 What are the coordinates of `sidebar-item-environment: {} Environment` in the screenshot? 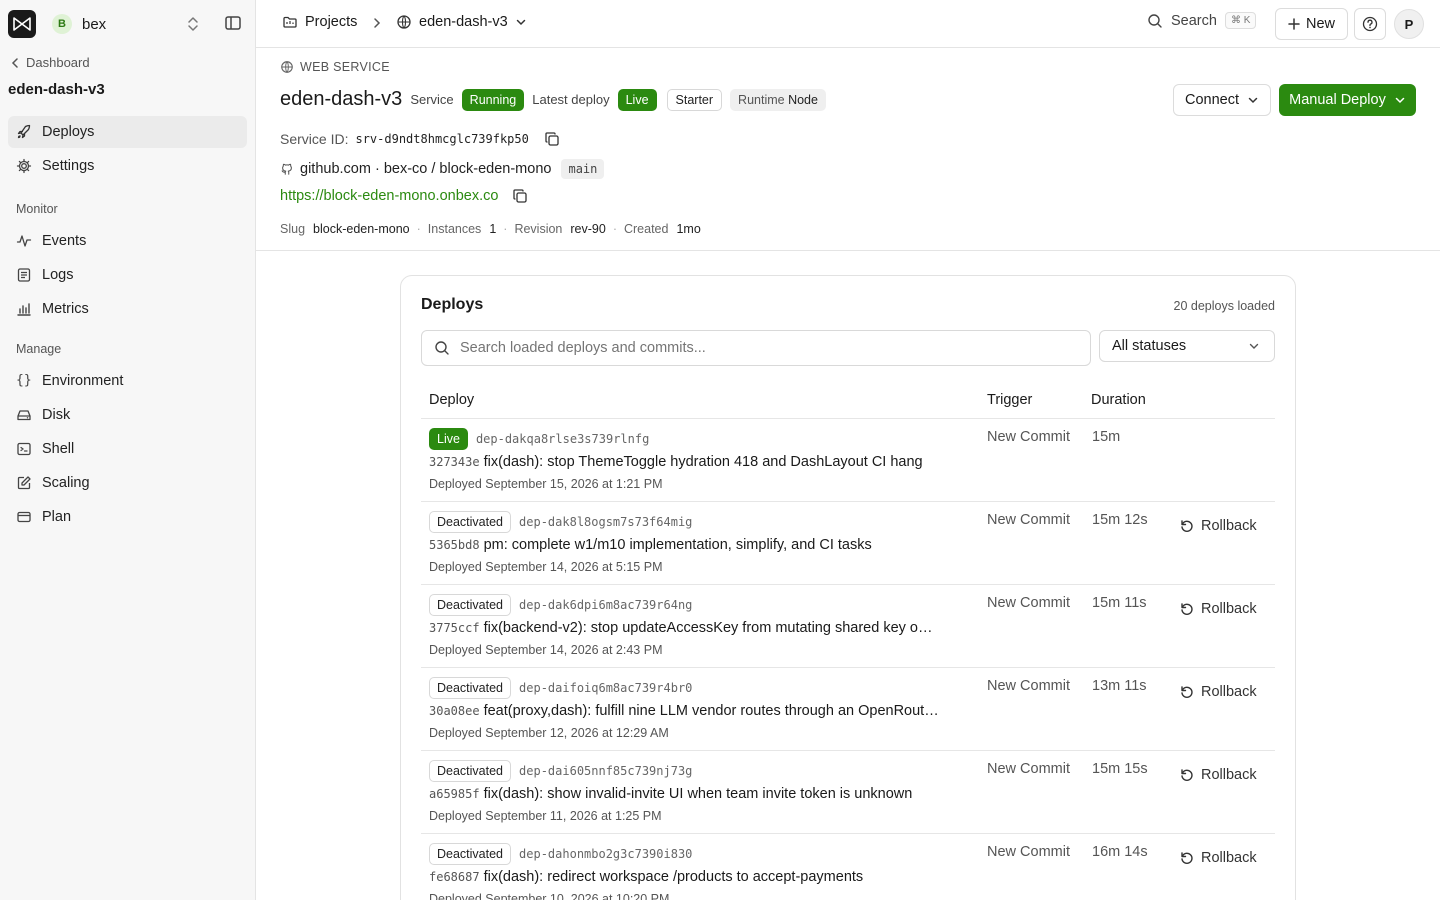 It's located at (127, 381).